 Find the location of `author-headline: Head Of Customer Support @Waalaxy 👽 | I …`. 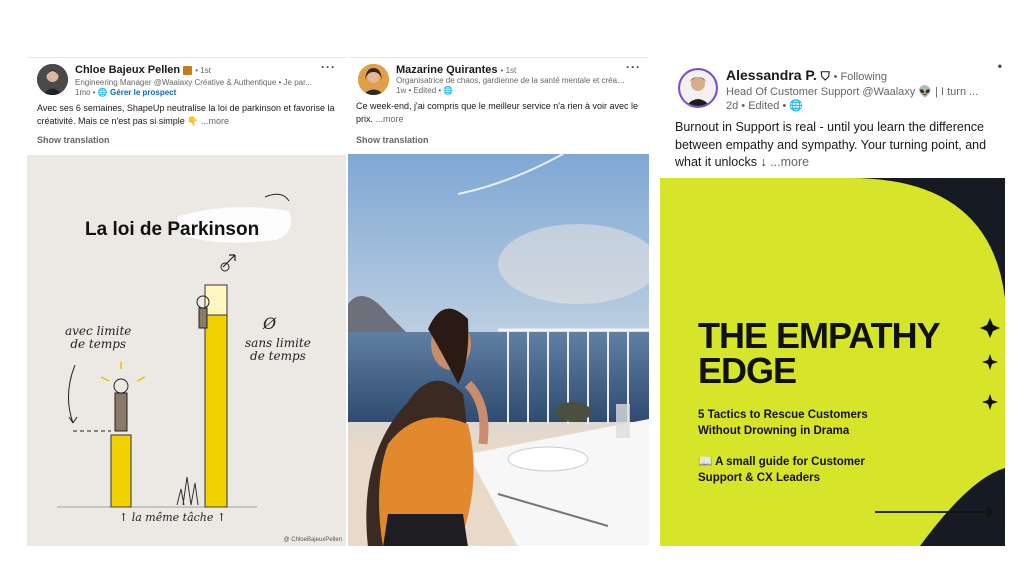

author-headline: Head Of Customer Support @Waalaxy 👽 | I … is located at coordinates (852, 92).